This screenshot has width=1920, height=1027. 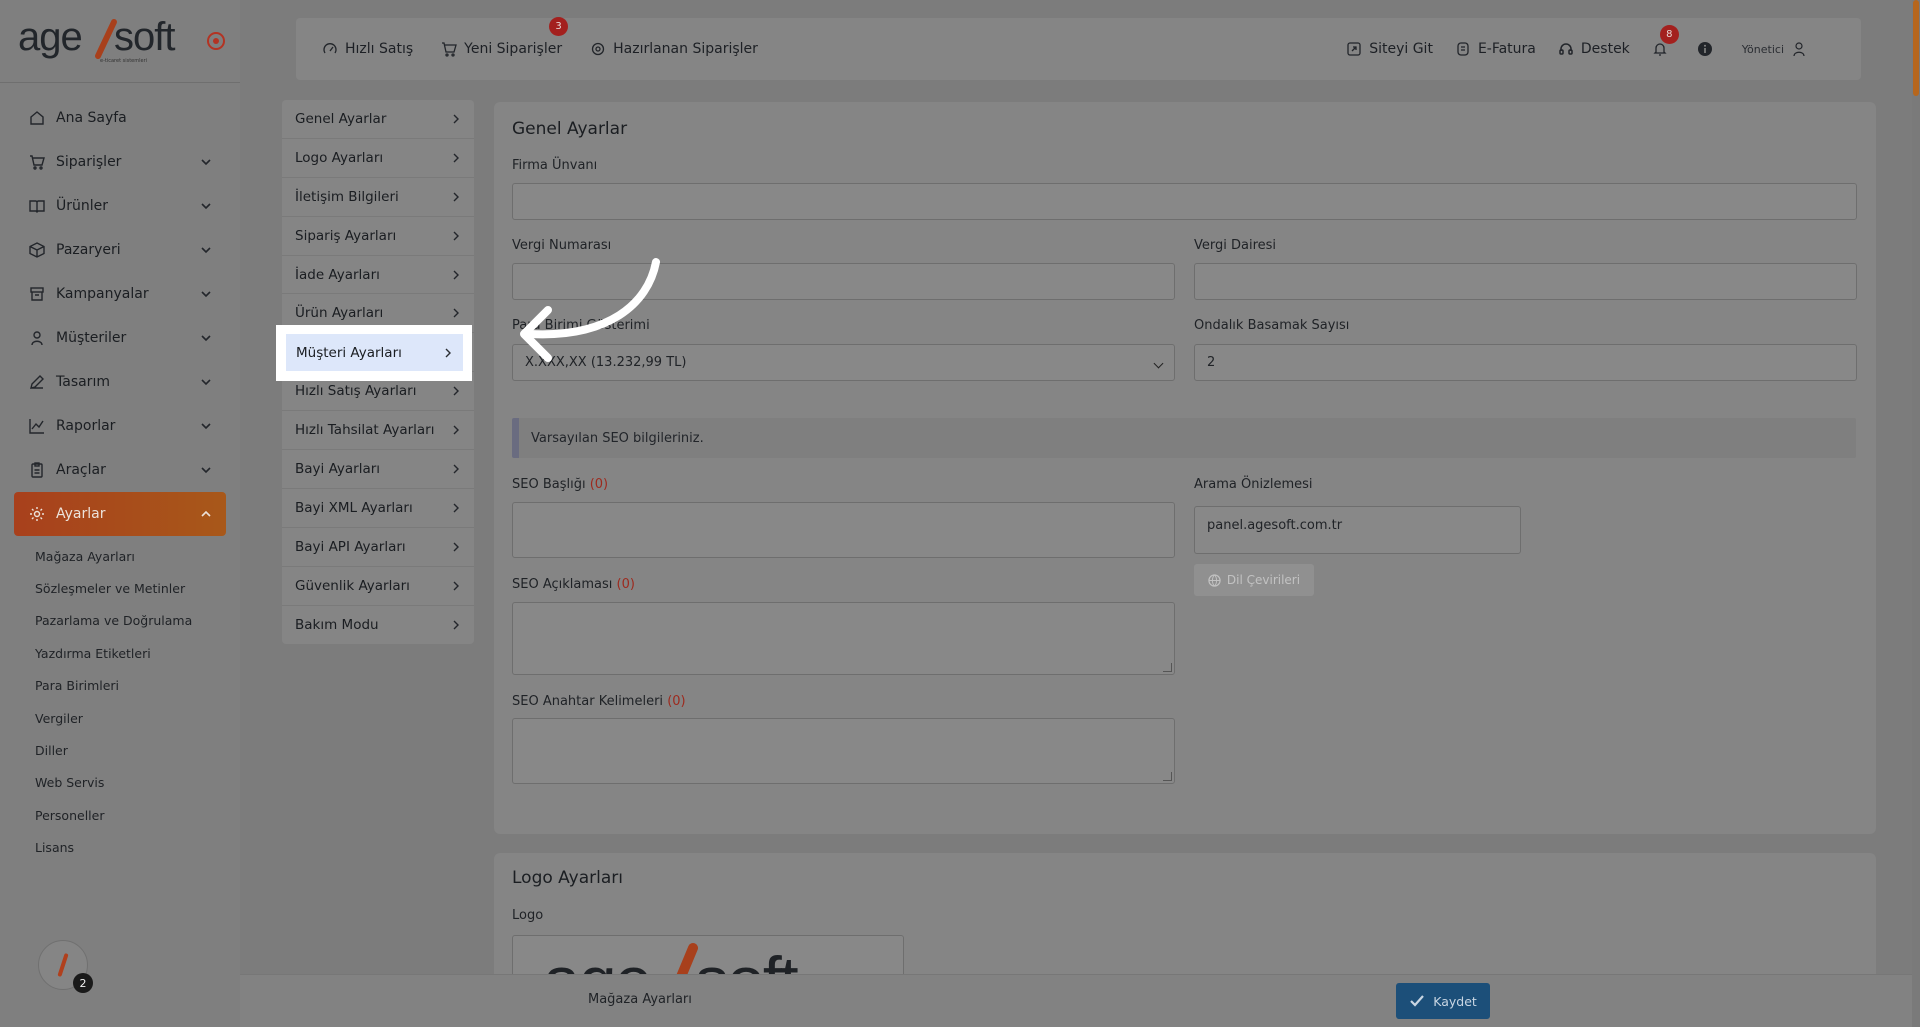 What do you see at coordinates (37, 294) in the screenshot?
I see `basket-icon` at bounding box center [37, 294].